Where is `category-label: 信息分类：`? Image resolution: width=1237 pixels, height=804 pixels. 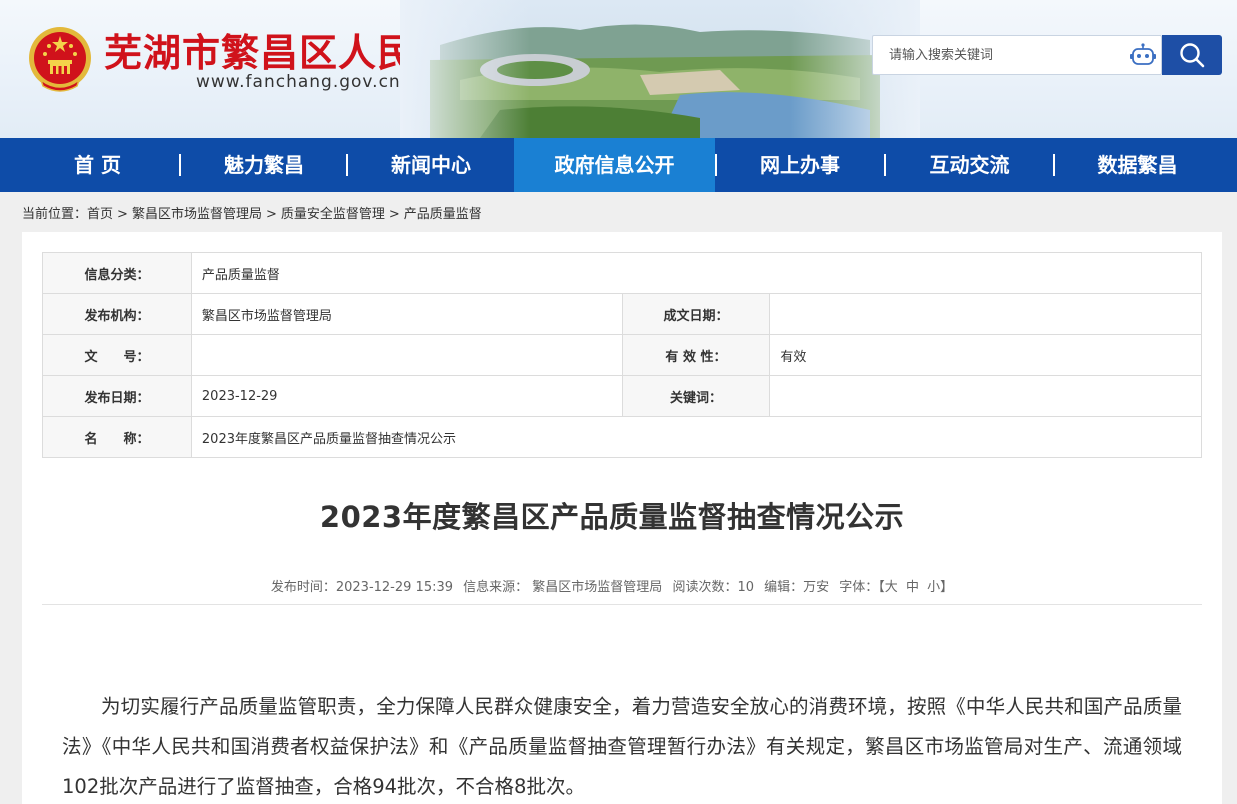 category-label: 信息分类： is located at coordinates (117, 273).